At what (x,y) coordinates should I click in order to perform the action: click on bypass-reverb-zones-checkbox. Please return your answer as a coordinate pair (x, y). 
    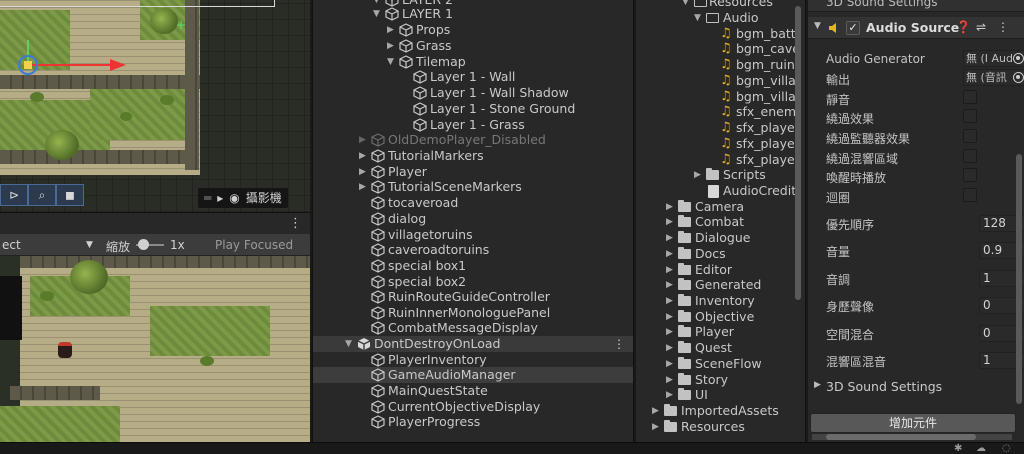
    Looking at the image, I should click on (970, 156).